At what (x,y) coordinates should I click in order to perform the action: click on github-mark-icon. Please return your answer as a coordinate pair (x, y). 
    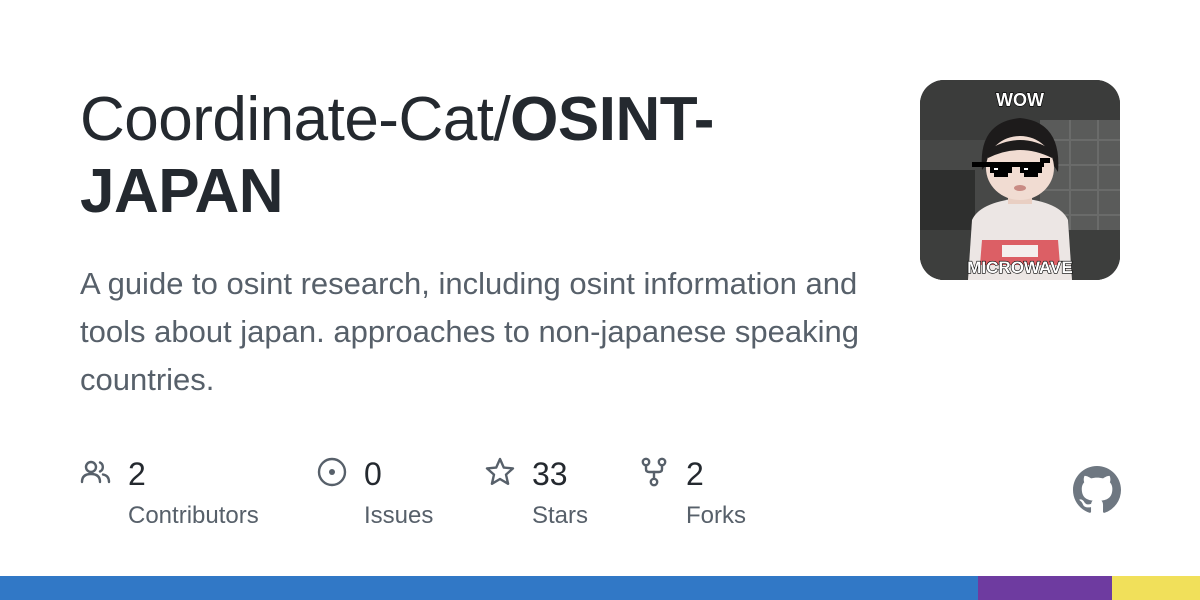
    Looking at the image, I should click on (1097, 490).